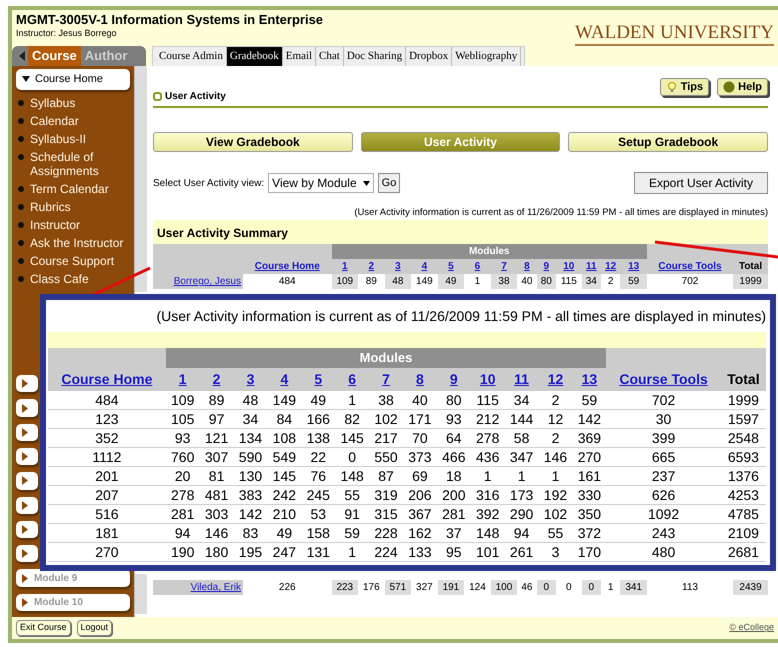 The height and width of the screenshot is (647, 778). Describe the element at coordinates (487, 551) in the screenshot. I see `table-cell: 101` at that location.